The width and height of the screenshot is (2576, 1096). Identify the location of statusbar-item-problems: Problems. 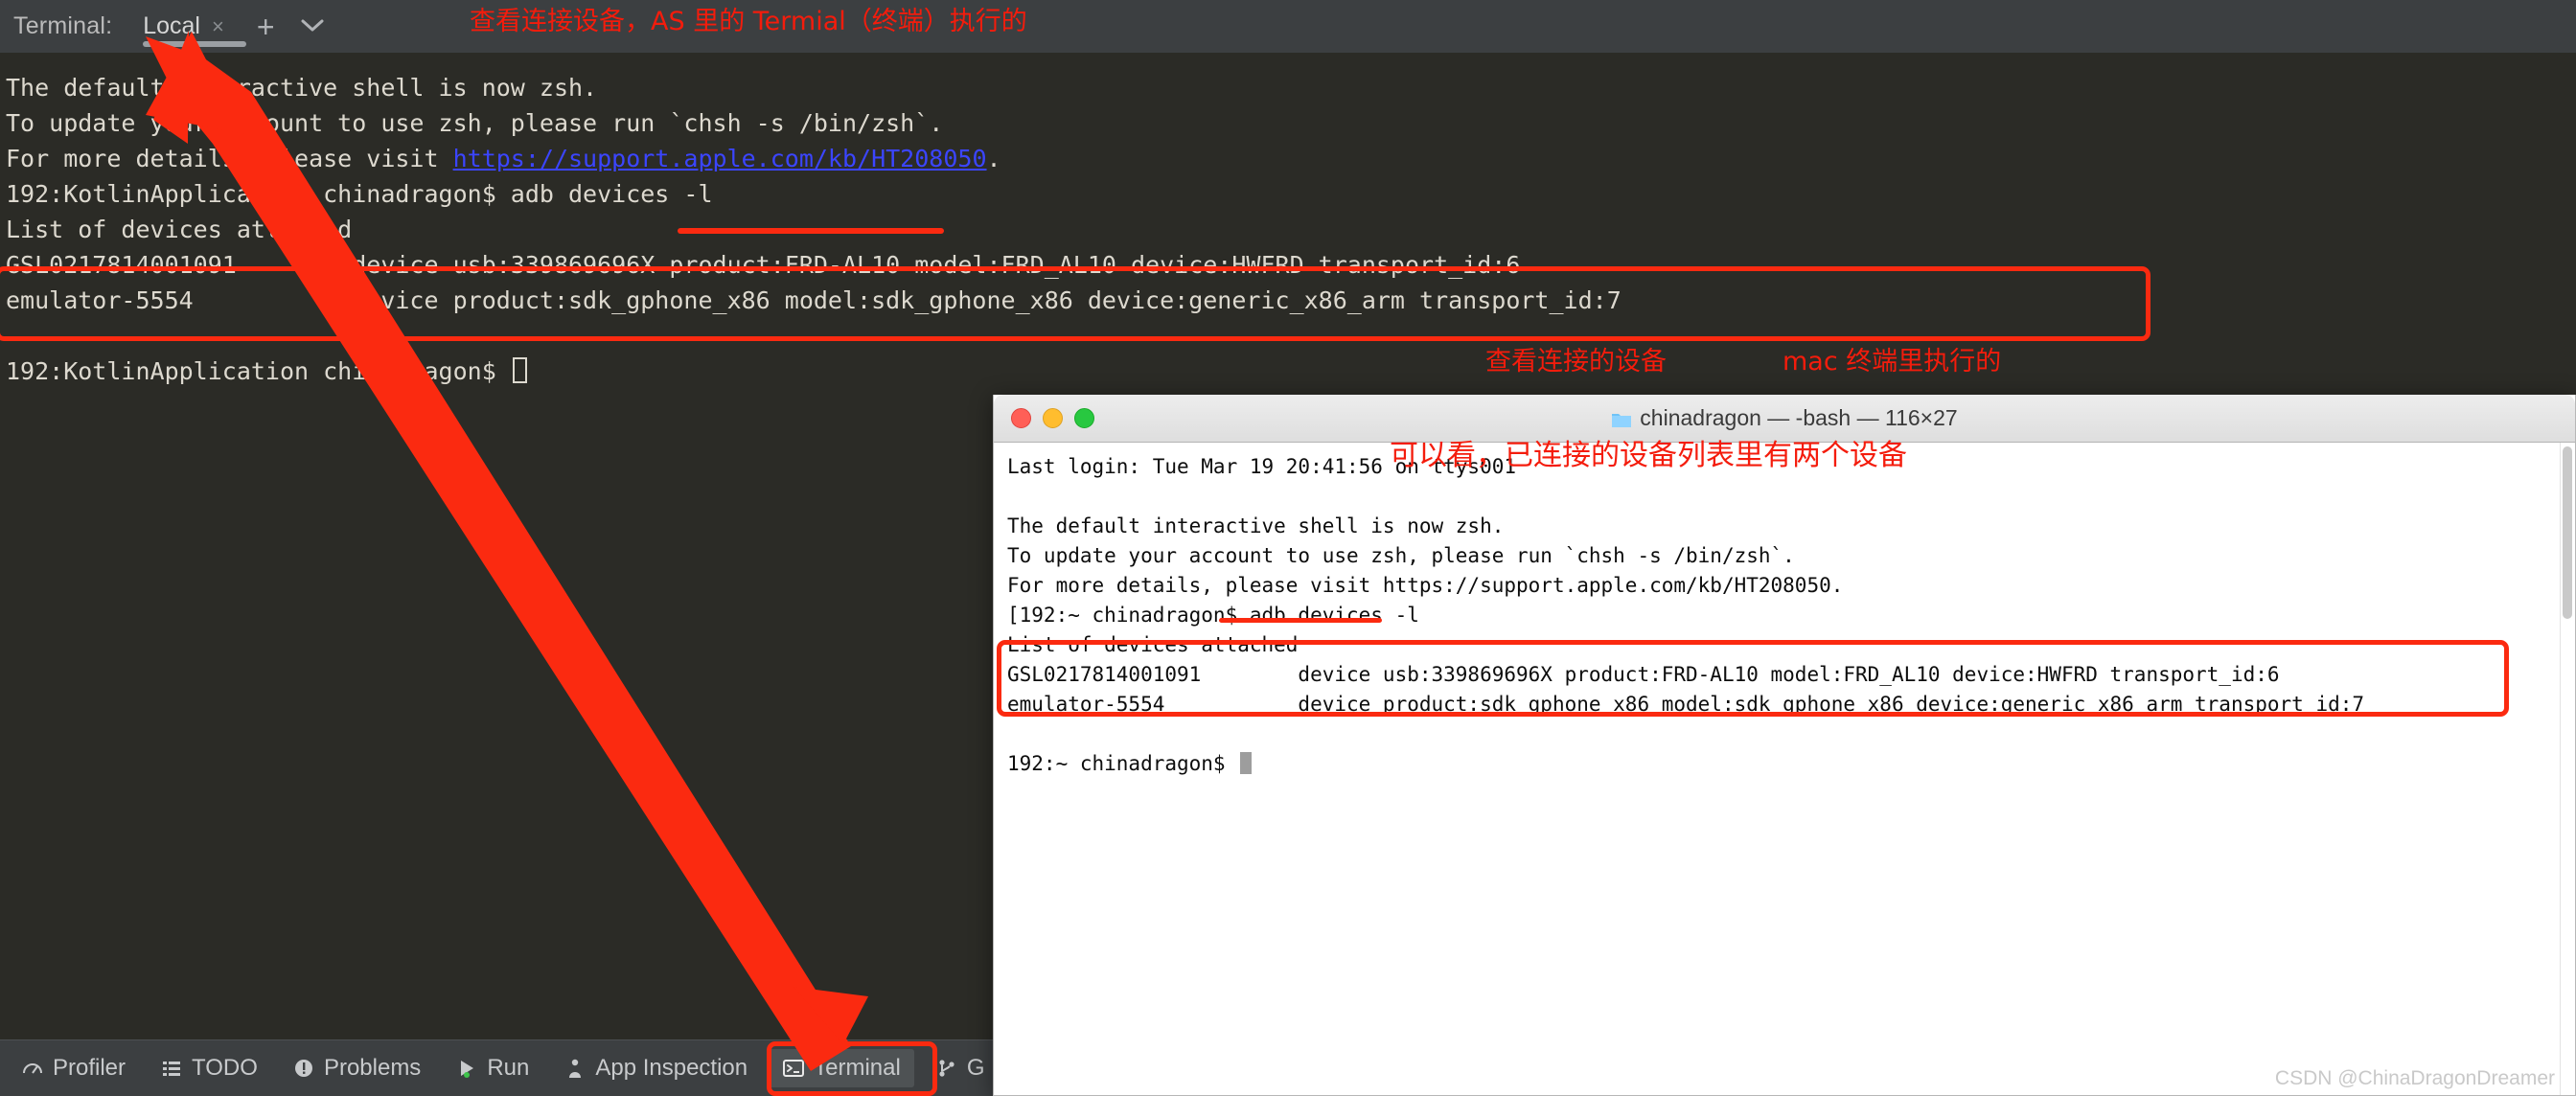
(356, 1068).